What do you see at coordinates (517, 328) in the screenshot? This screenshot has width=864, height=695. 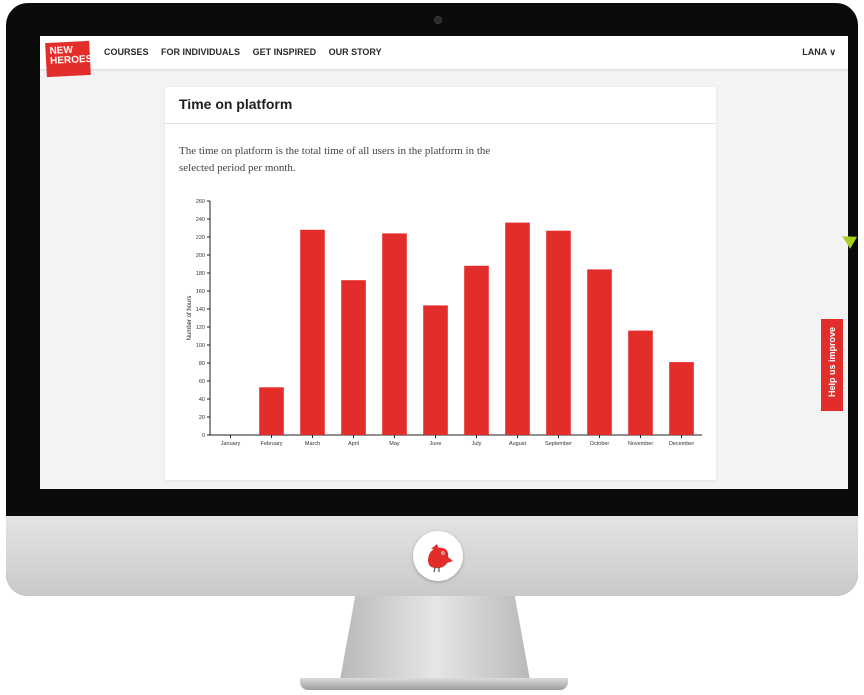 I see `bar-august` at bounding box center [517, 328].